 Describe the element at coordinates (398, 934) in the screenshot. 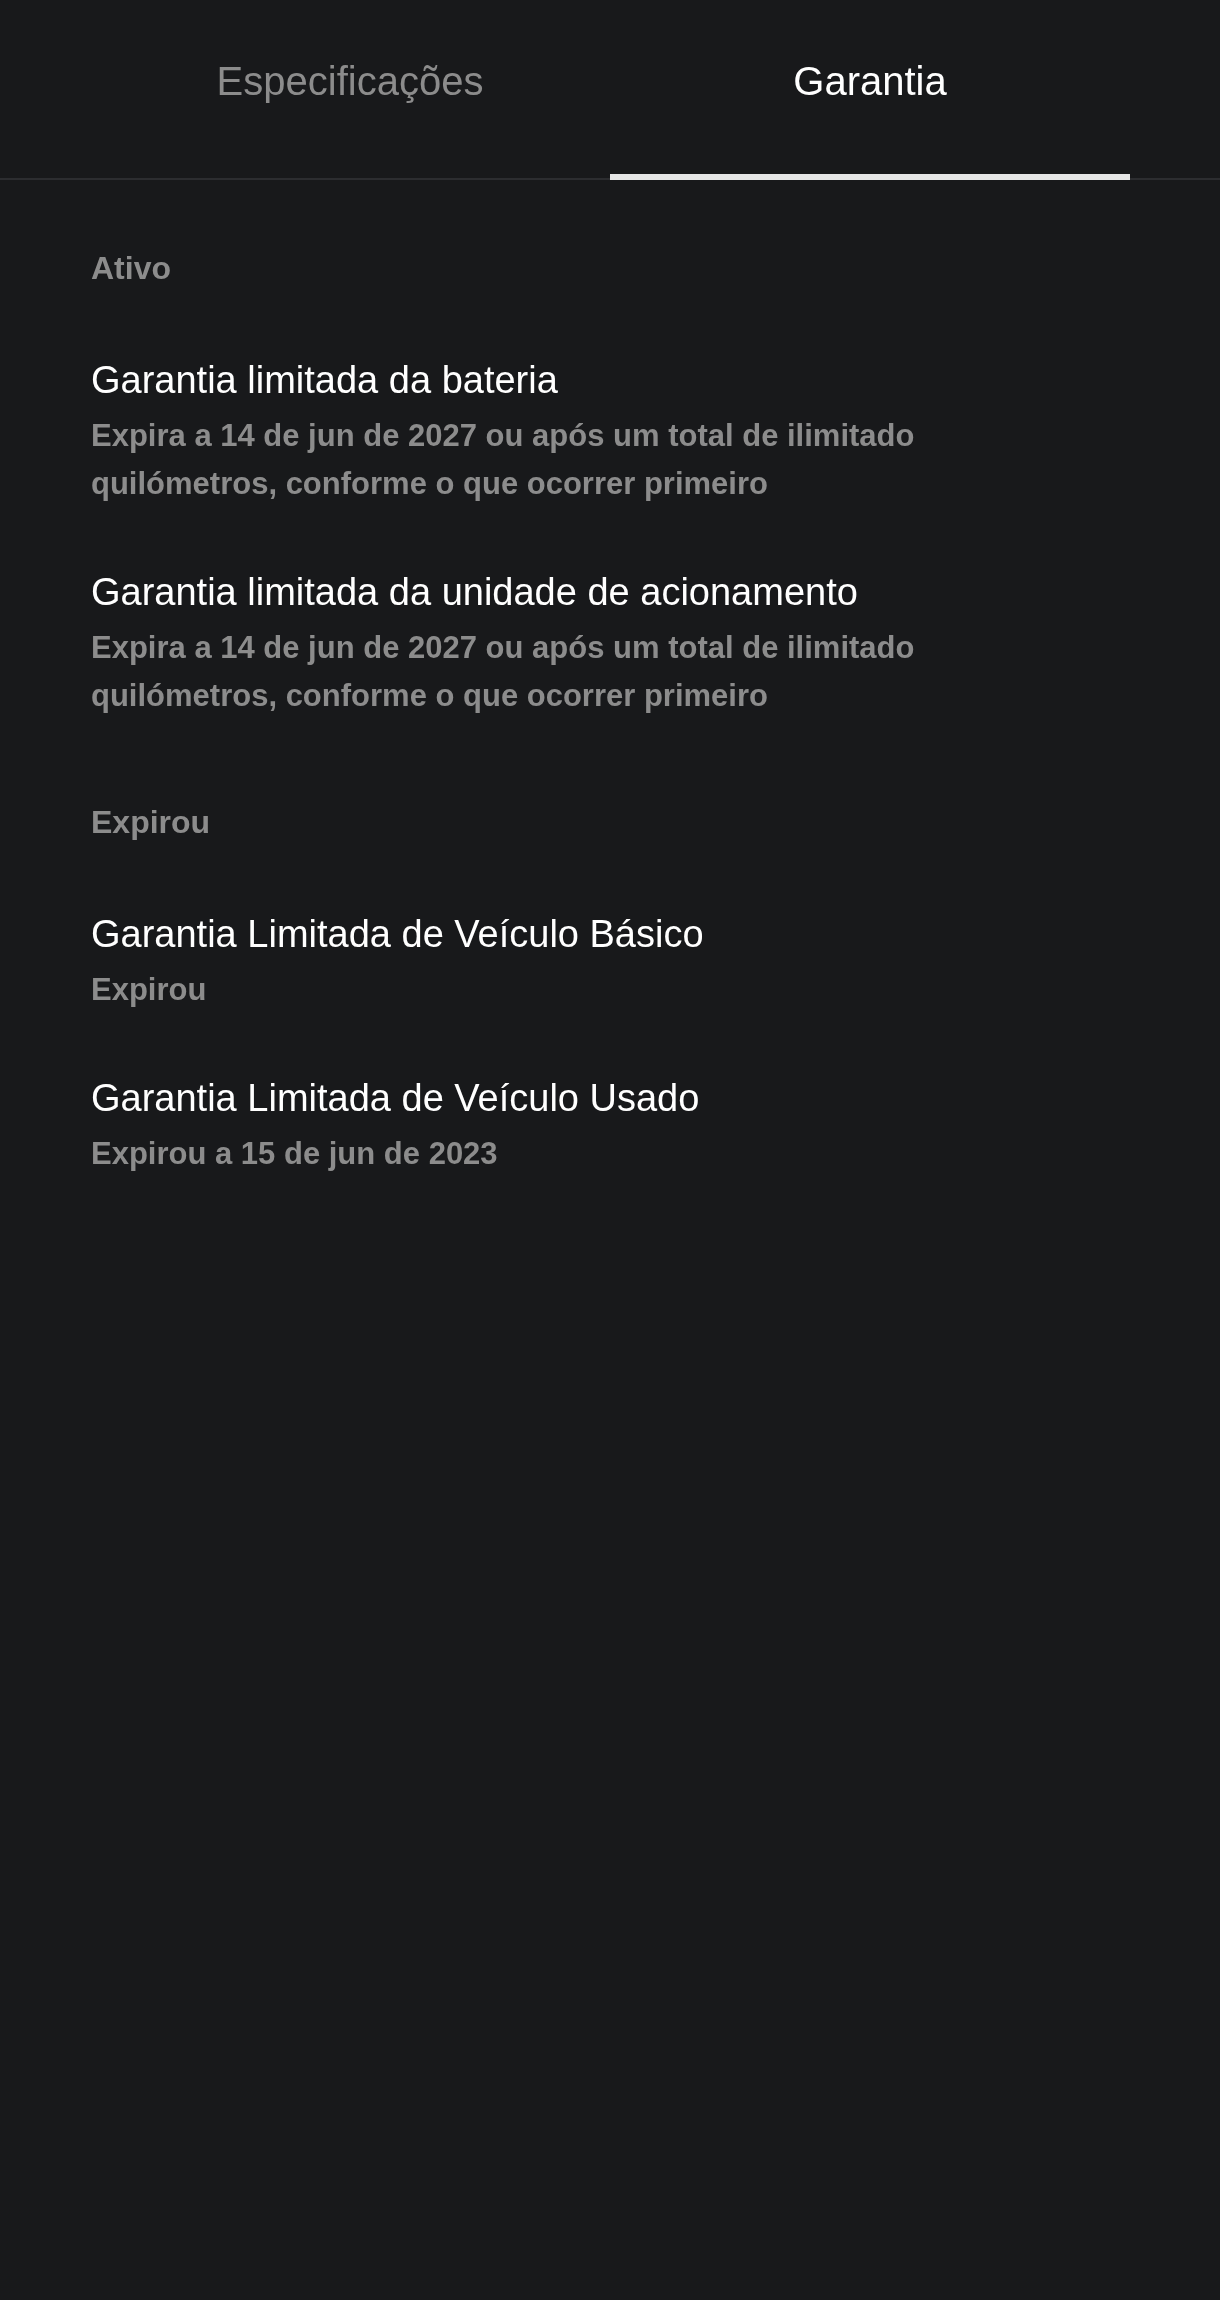

I see `warranty-title: Garantia Limitada de Veículo Básico` at that location.